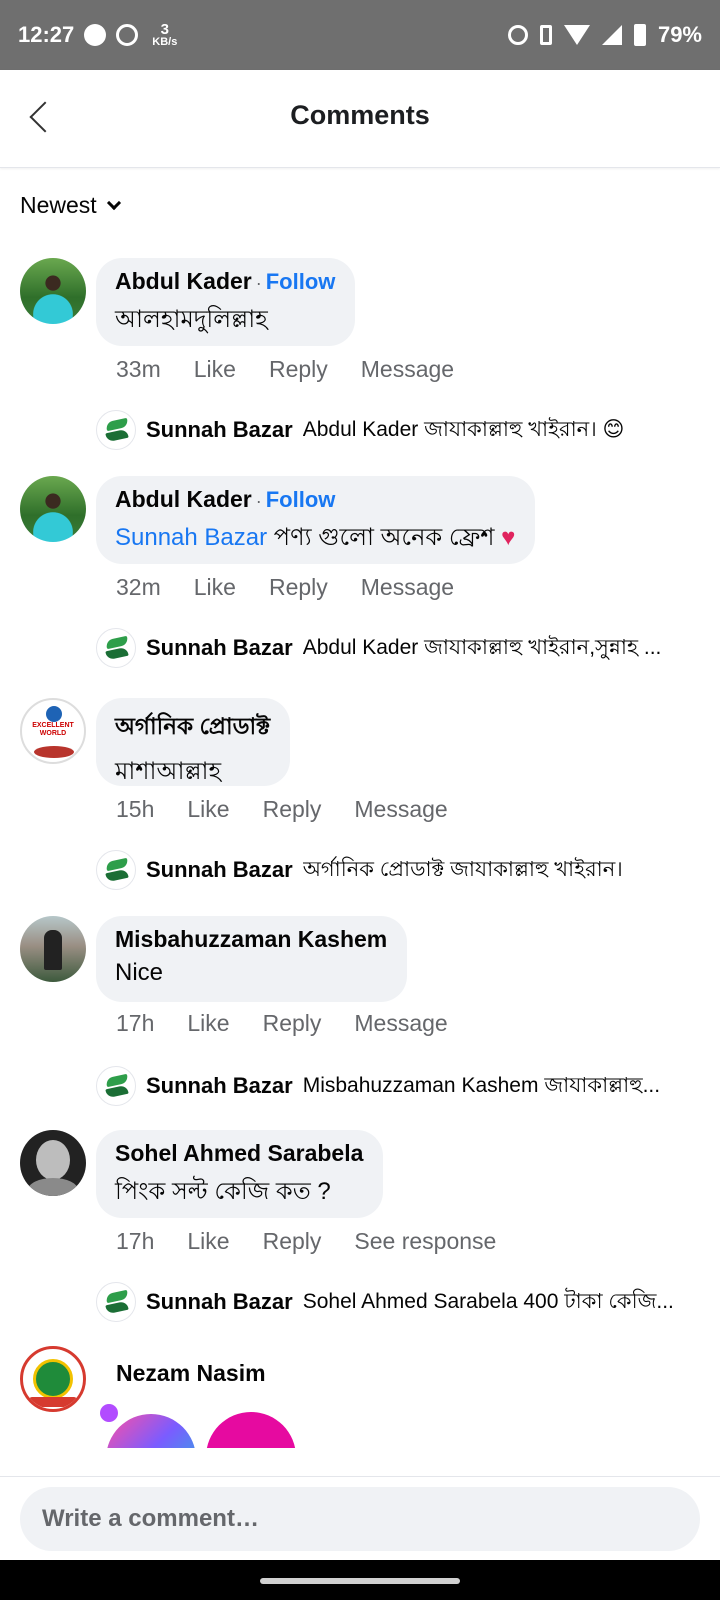  Describe the element at coordinates (639, 35) in the screenshot. I see `battery-icon` at that location.